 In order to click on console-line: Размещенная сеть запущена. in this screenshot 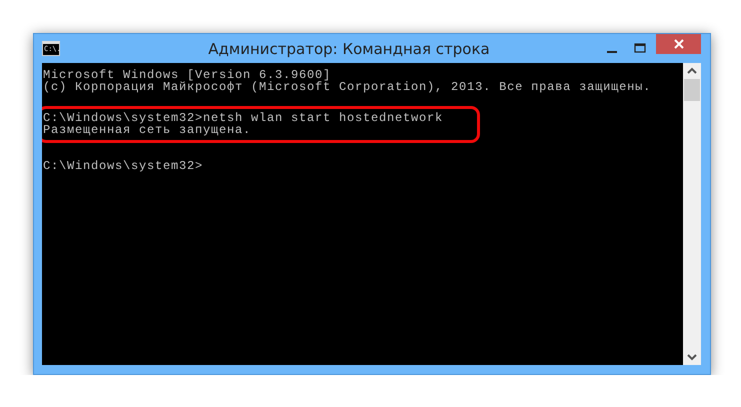, I will do `click(147, 130)`.